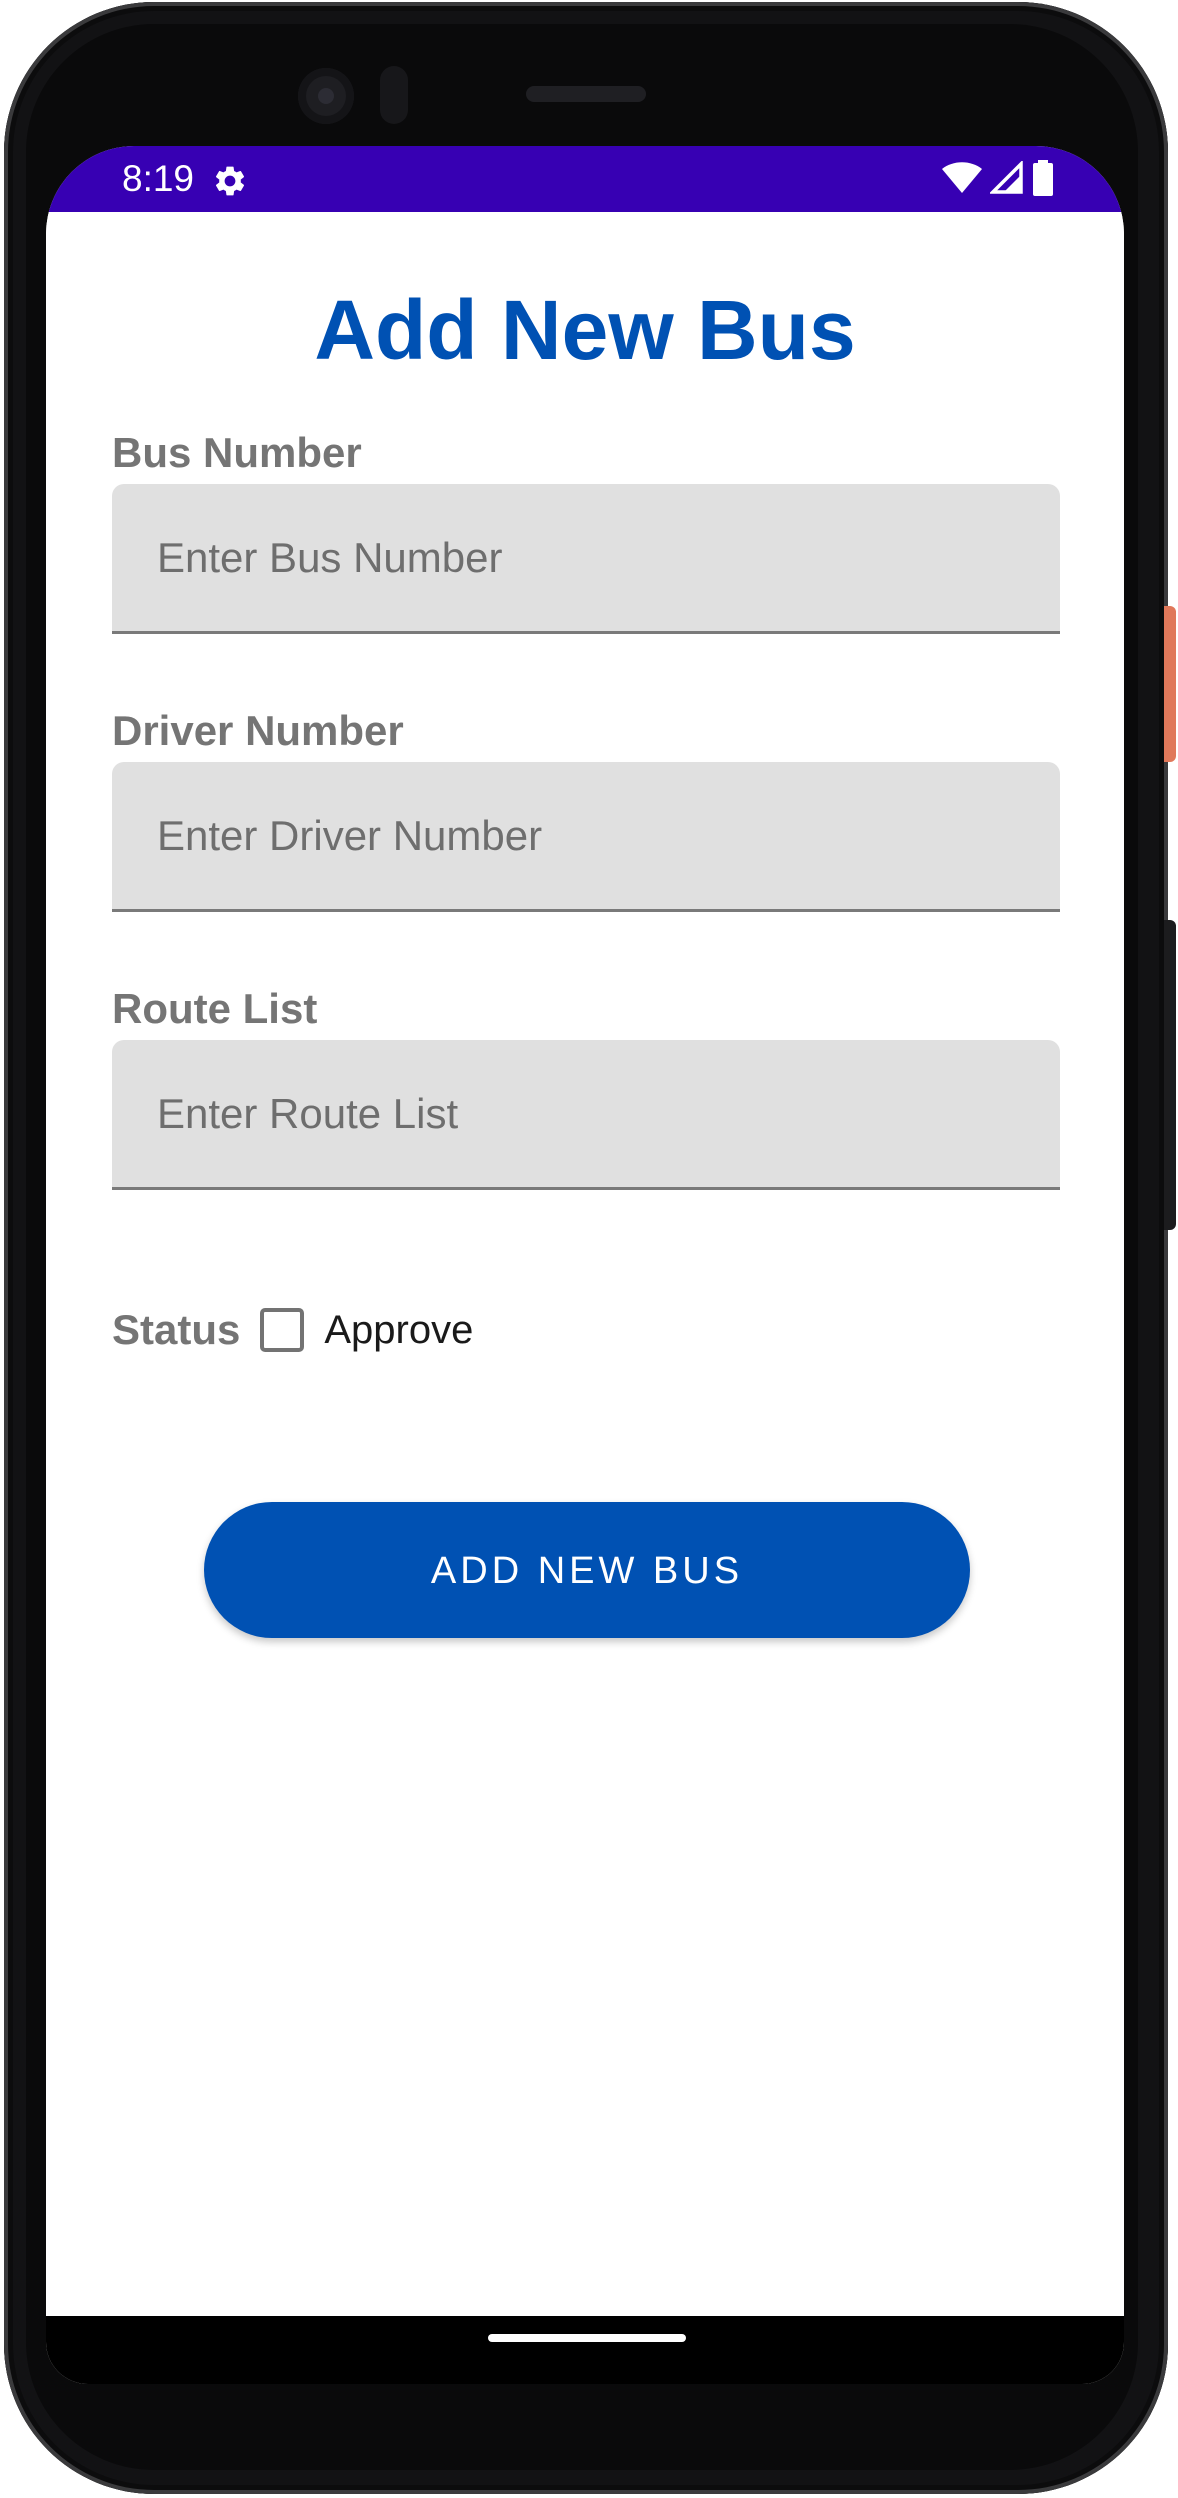 The image size is (1178, 2498). I want to click on status-time: 8:19, so click(158, 178).